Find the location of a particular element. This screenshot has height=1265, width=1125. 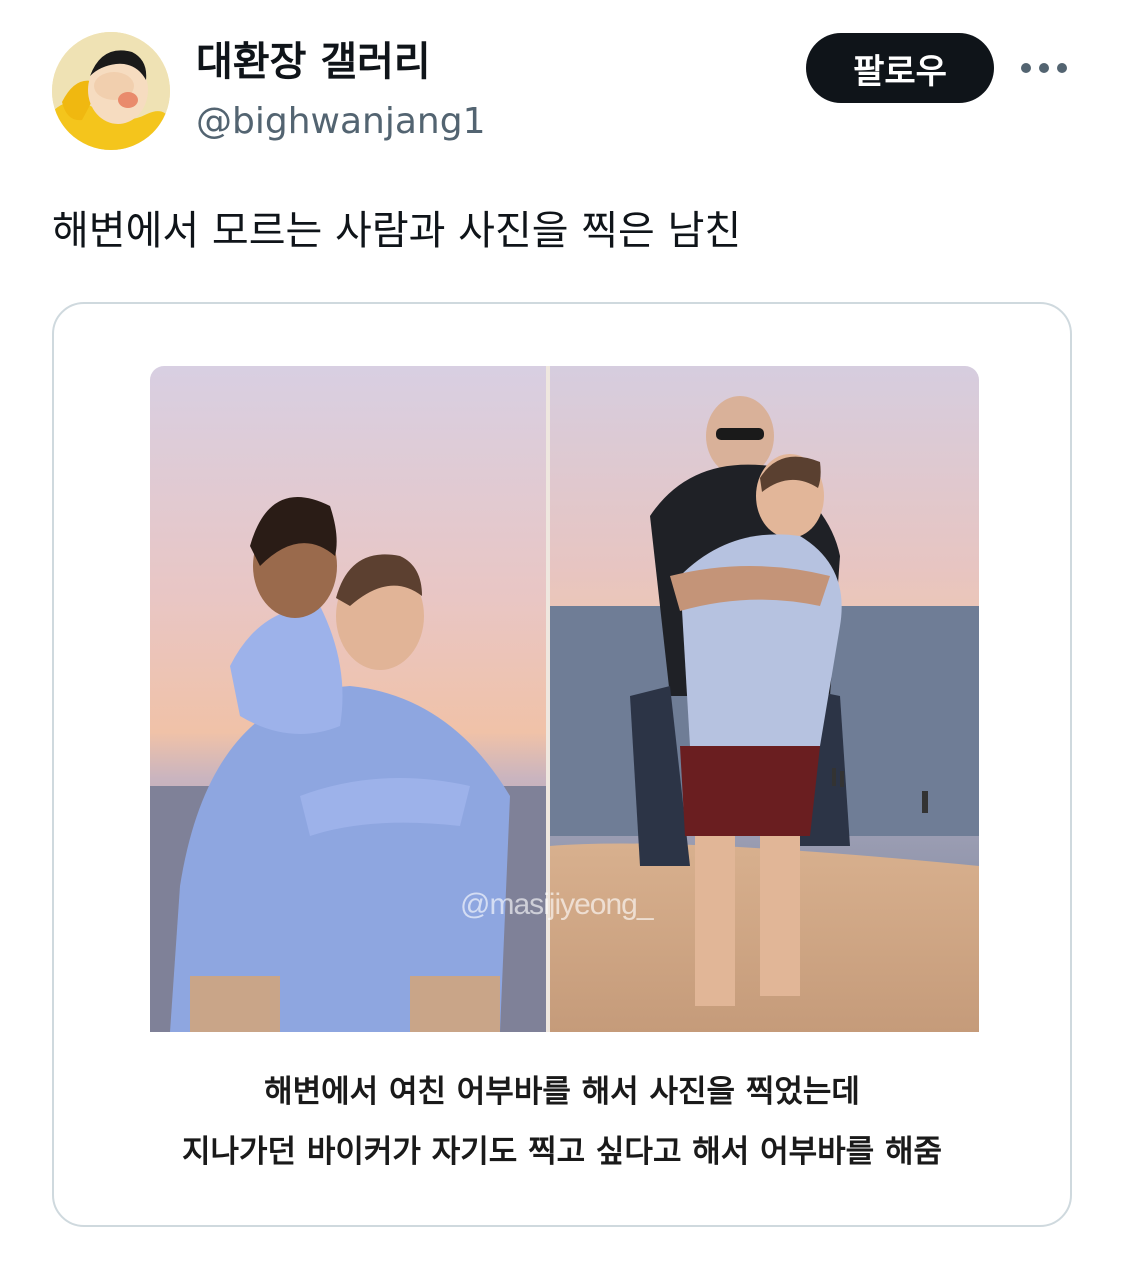

more-options-button is located at coordinates (1044, 68).